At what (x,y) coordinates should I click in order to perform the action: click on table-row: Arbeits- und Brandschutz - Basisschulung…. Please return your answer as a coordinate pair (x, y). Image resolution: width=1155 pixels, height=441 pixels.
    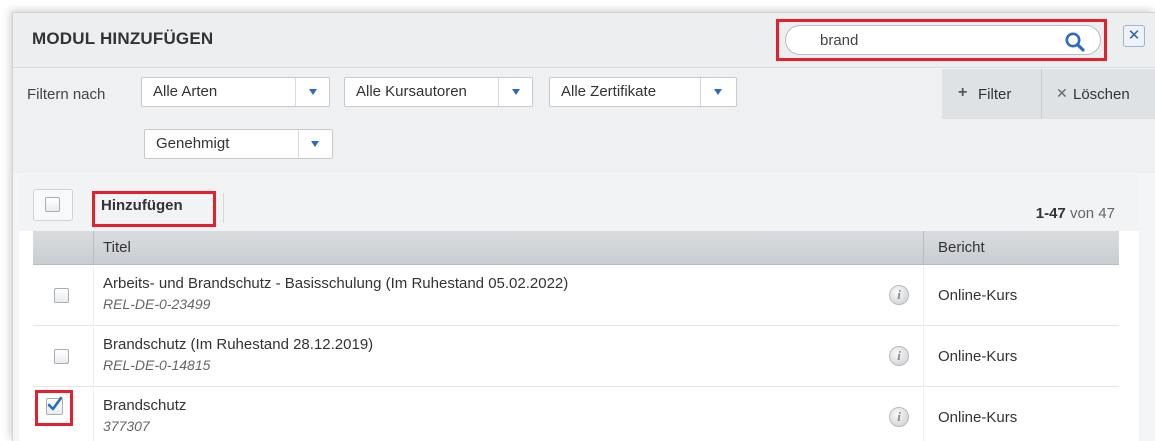
    Looking at the image, I should click on (576, 296).